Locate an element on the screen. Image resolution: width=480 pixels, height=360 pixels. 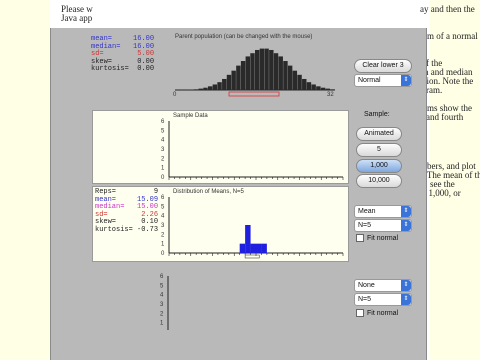
sample-label: Sample: is located at coordinates (377, 114).